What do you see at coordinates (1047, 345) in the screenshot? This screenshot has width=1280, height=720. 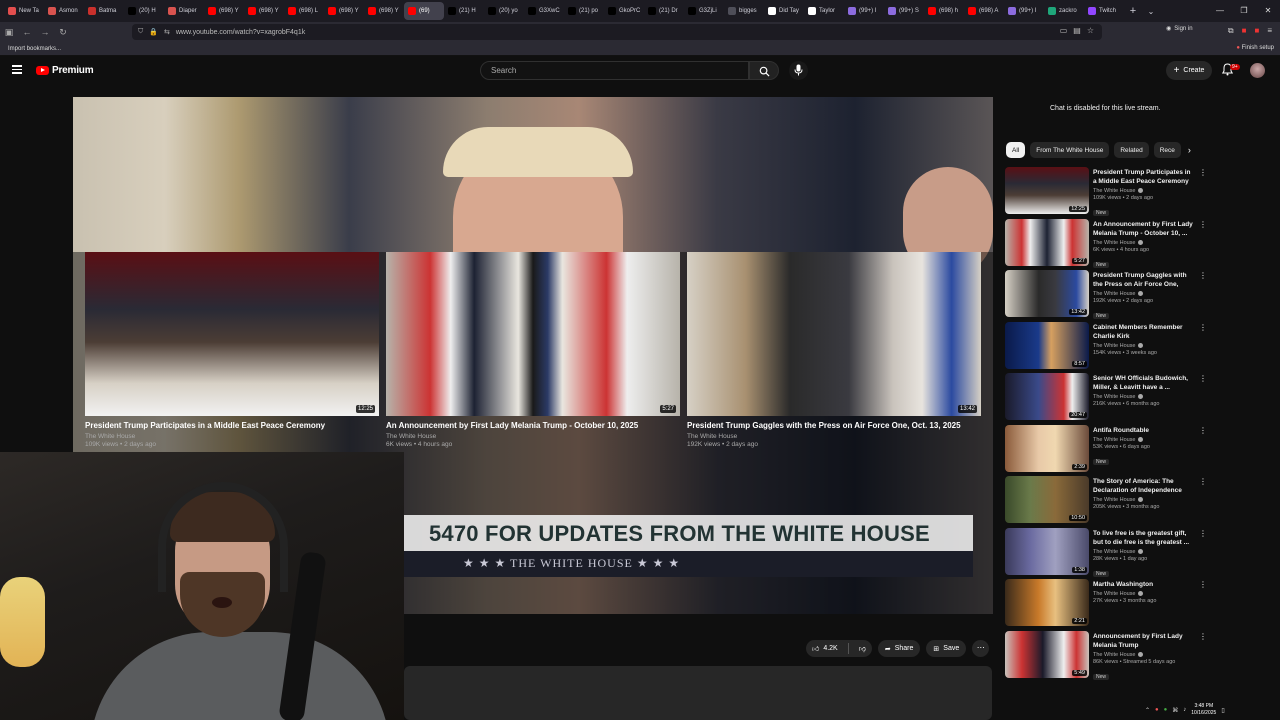 I see `video-thumbnail: 8:57` at bounding box center [1047, 345].